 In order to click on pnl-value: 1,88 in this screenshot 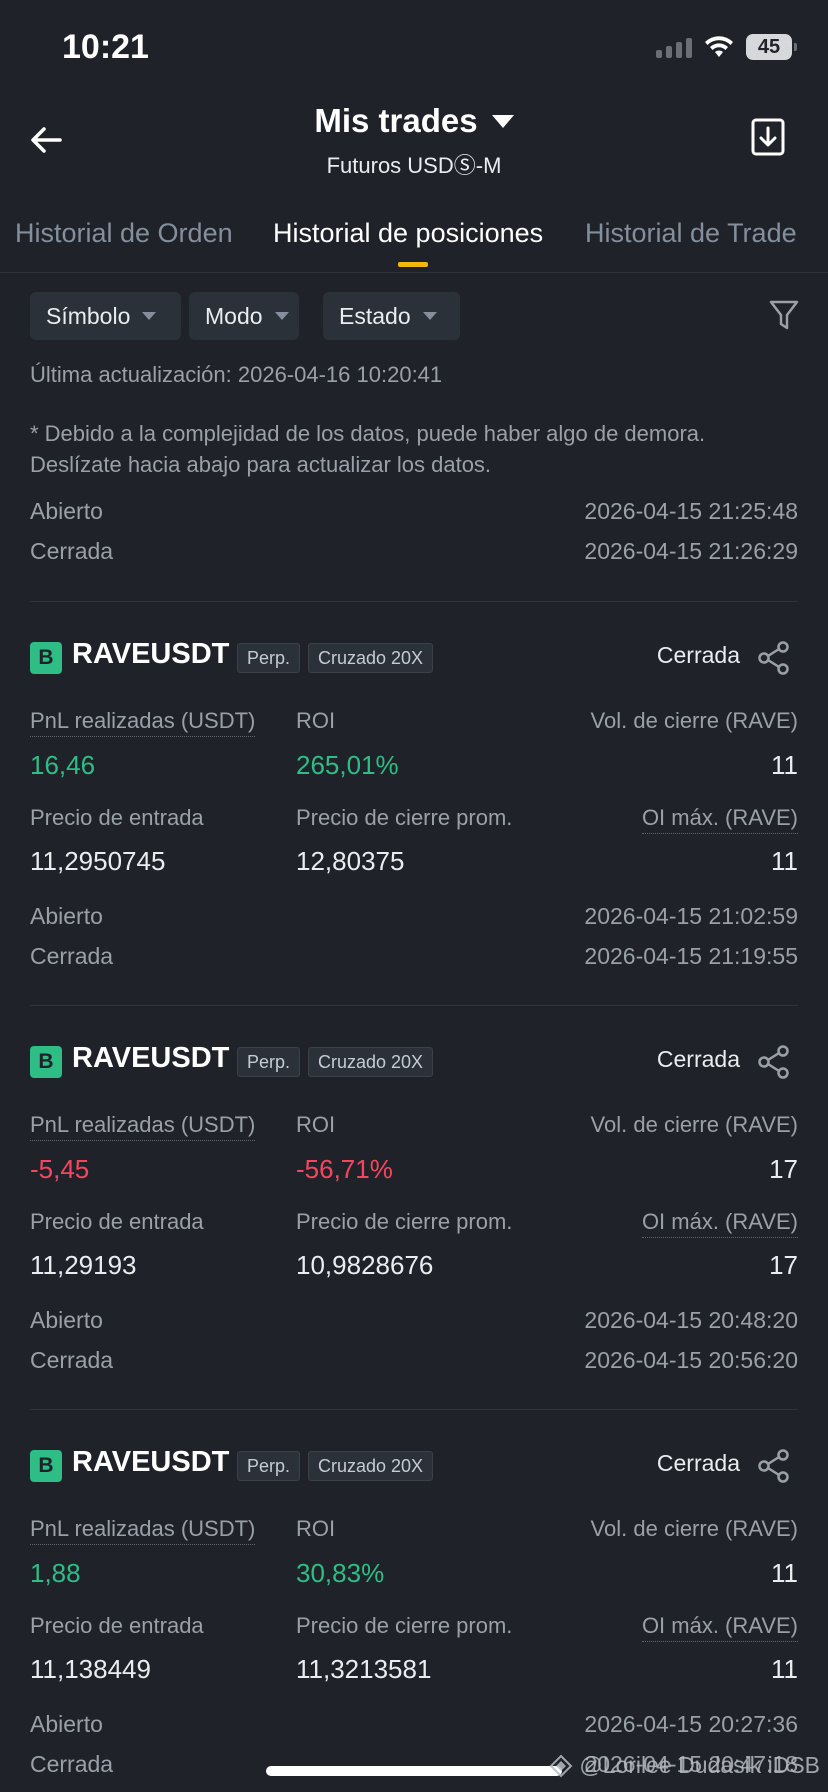, I will do `click(55, 1573)`.